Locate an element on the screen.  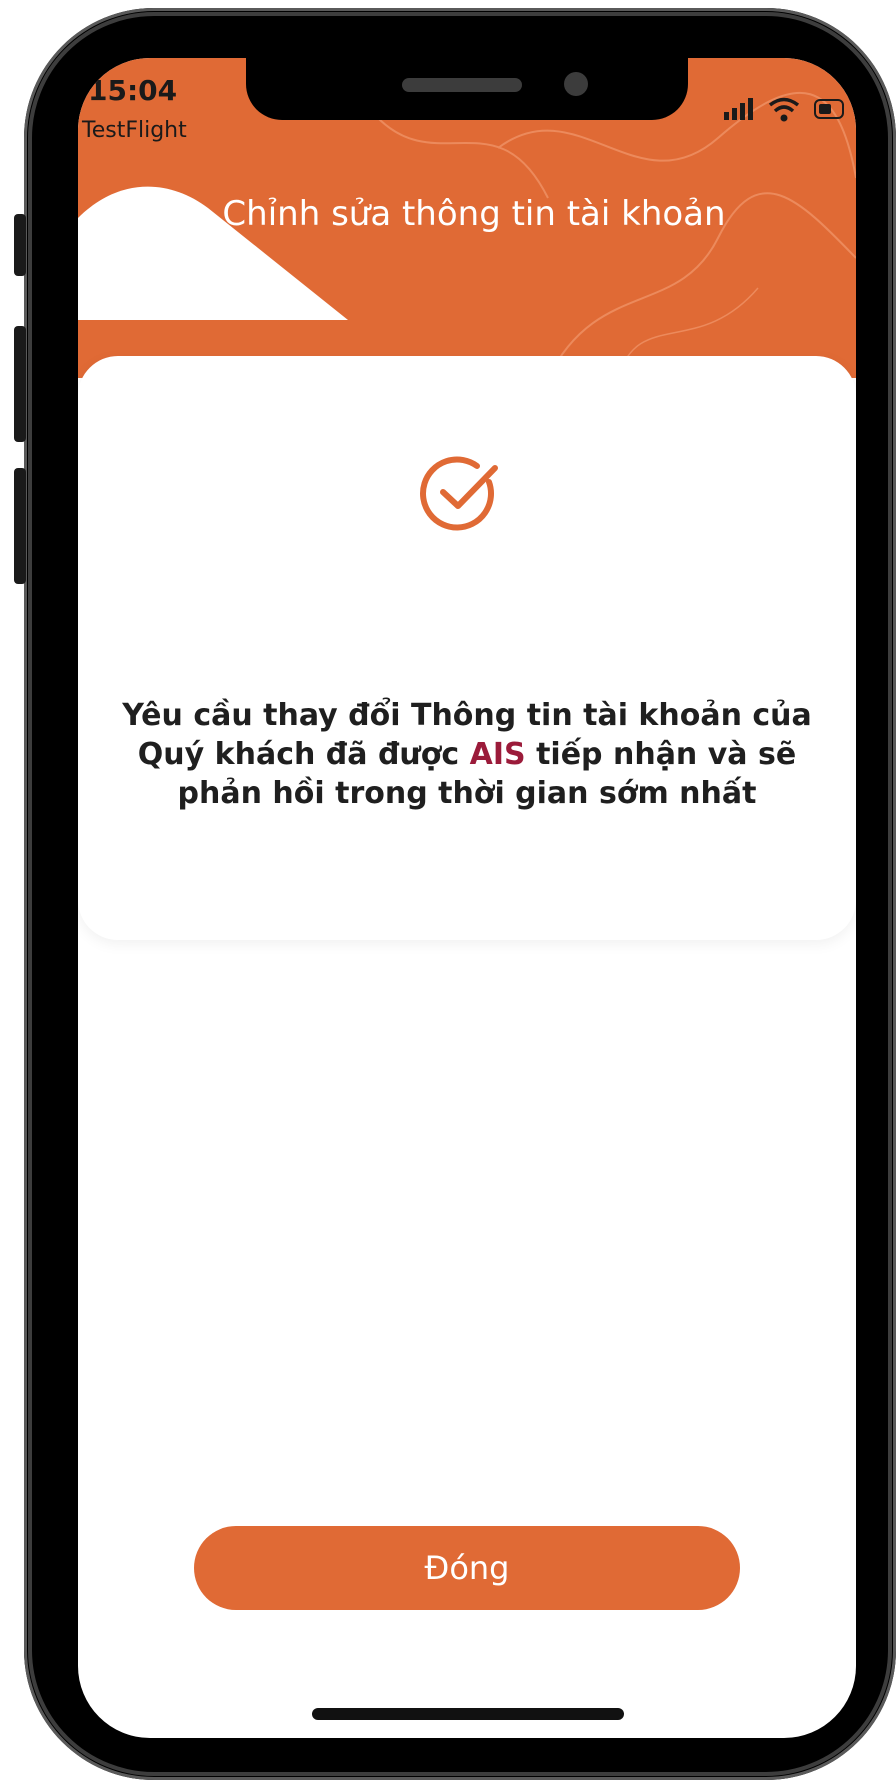
status-testflight: TestFlight is located at coordinates (134, 130).